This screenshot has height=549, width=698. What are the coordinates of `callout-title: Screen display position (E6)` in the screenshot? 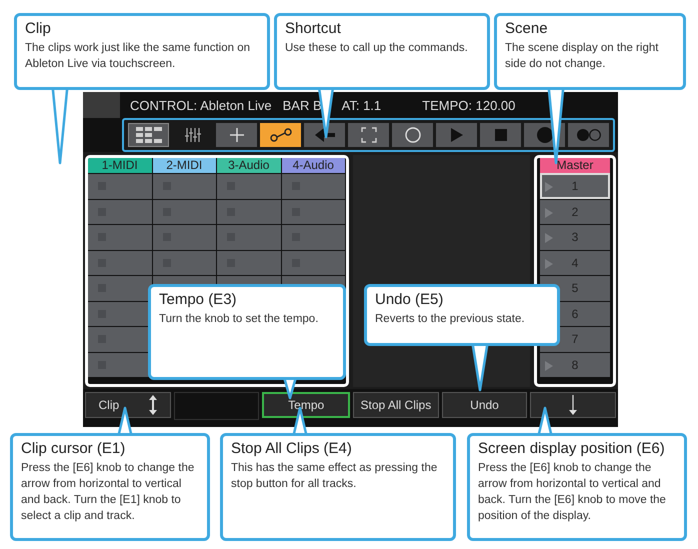 It's located at (572, 448).